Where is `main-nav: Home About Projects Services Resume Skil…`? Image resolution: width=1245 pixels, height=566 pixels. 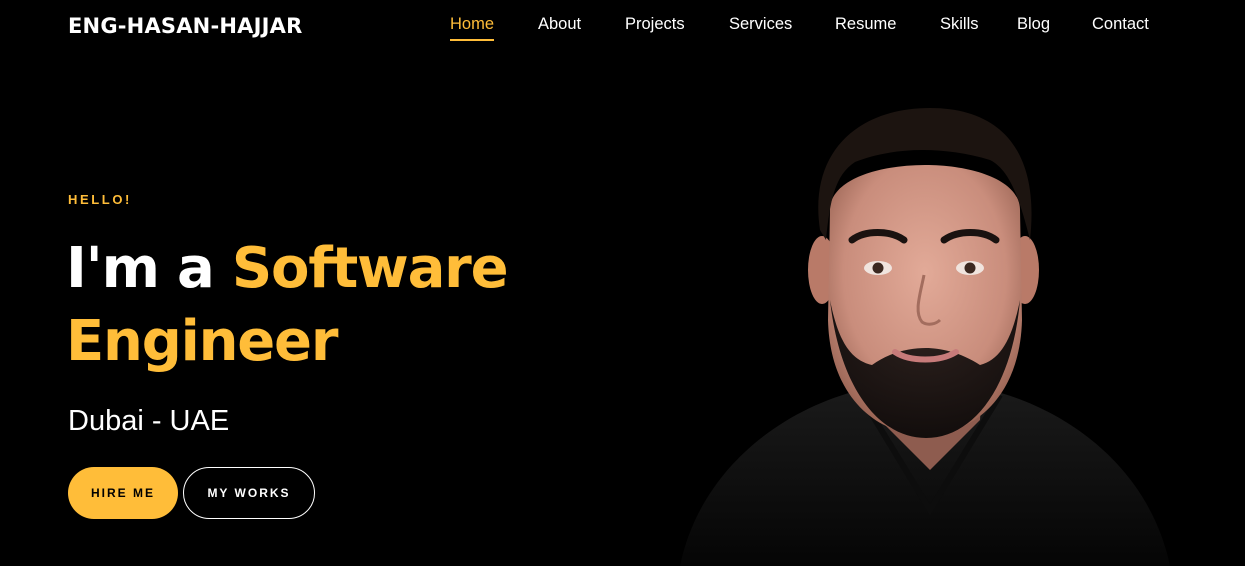 main-nav: Home About Projects Services Resume Skil… is located at coordinates (622, 27).